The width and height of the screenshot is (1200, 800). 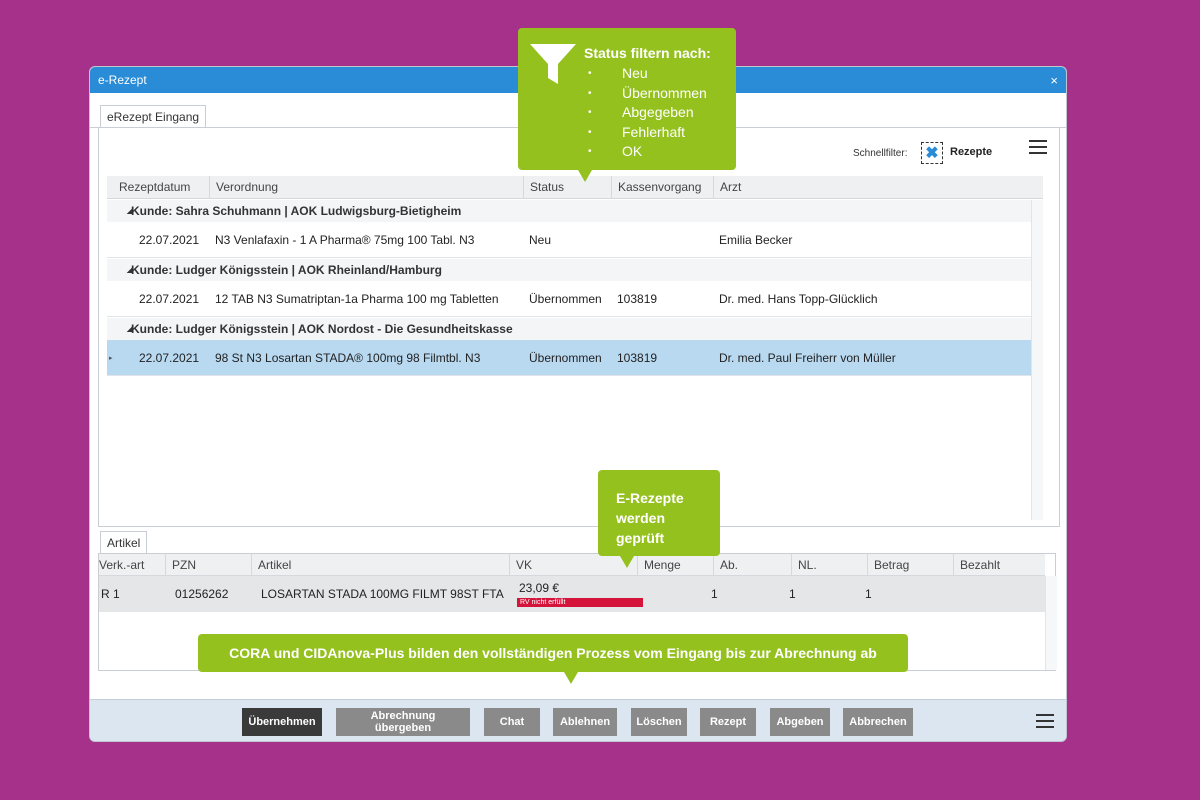 What do you see at coordinates (878, 187) in the screenshot?
I see `col-arzt: Arzt` at bounding box center [878, 187].